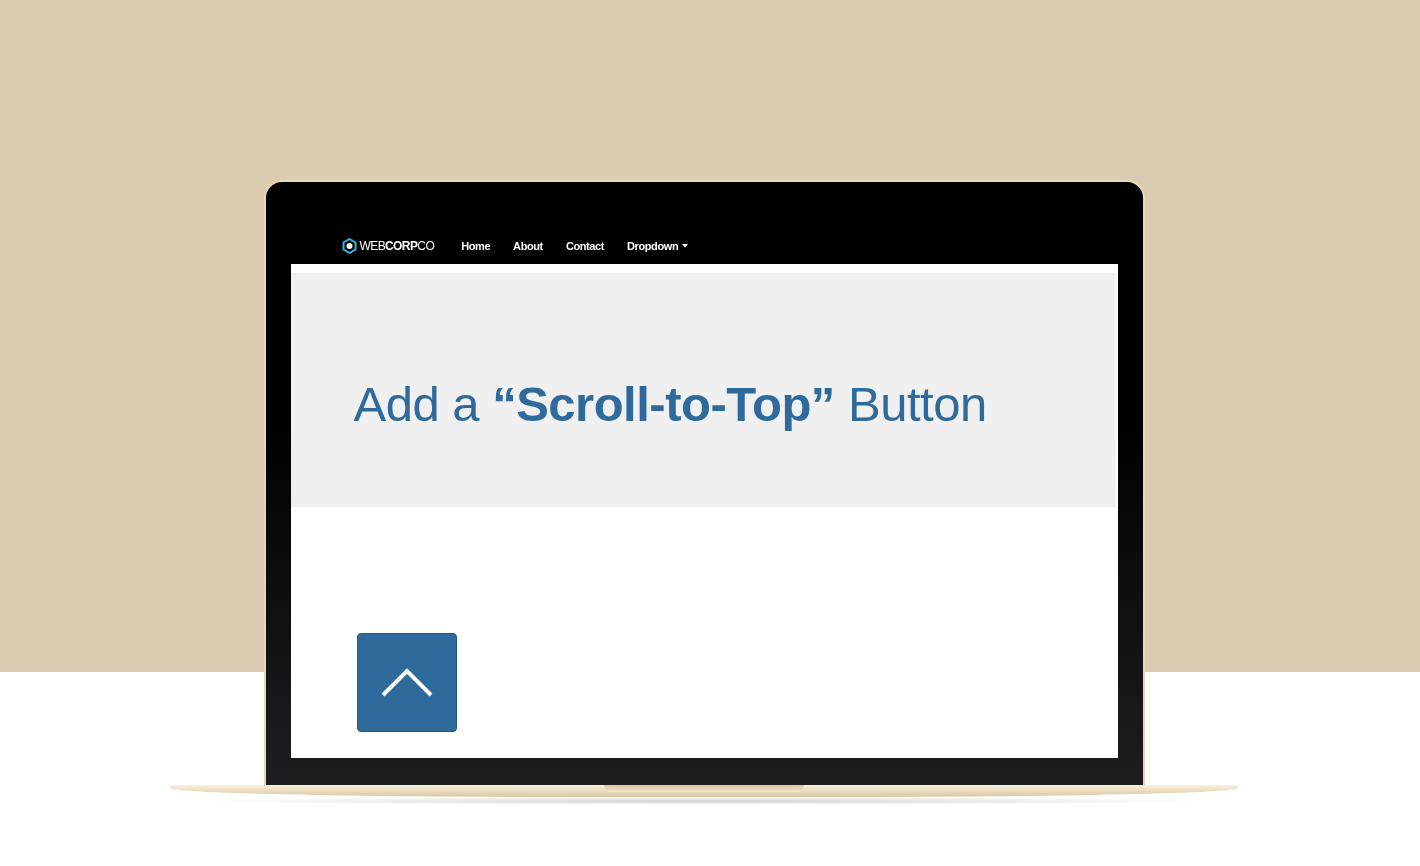 This screenshot has height=866, width=1420. I want to click on dropdown-menu: Dropdown, so click(658, 246).